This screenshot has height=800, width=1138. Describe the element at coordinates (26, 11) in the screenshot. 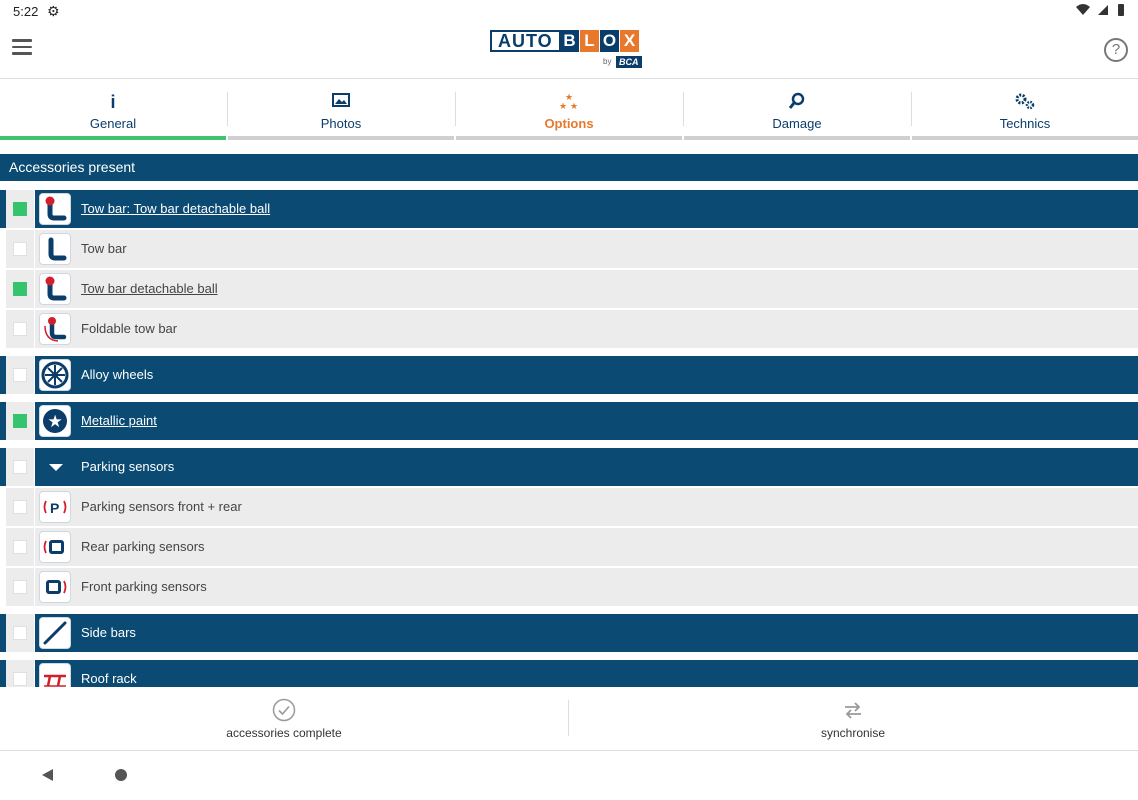

I see `status-time: 5:22` at that location.